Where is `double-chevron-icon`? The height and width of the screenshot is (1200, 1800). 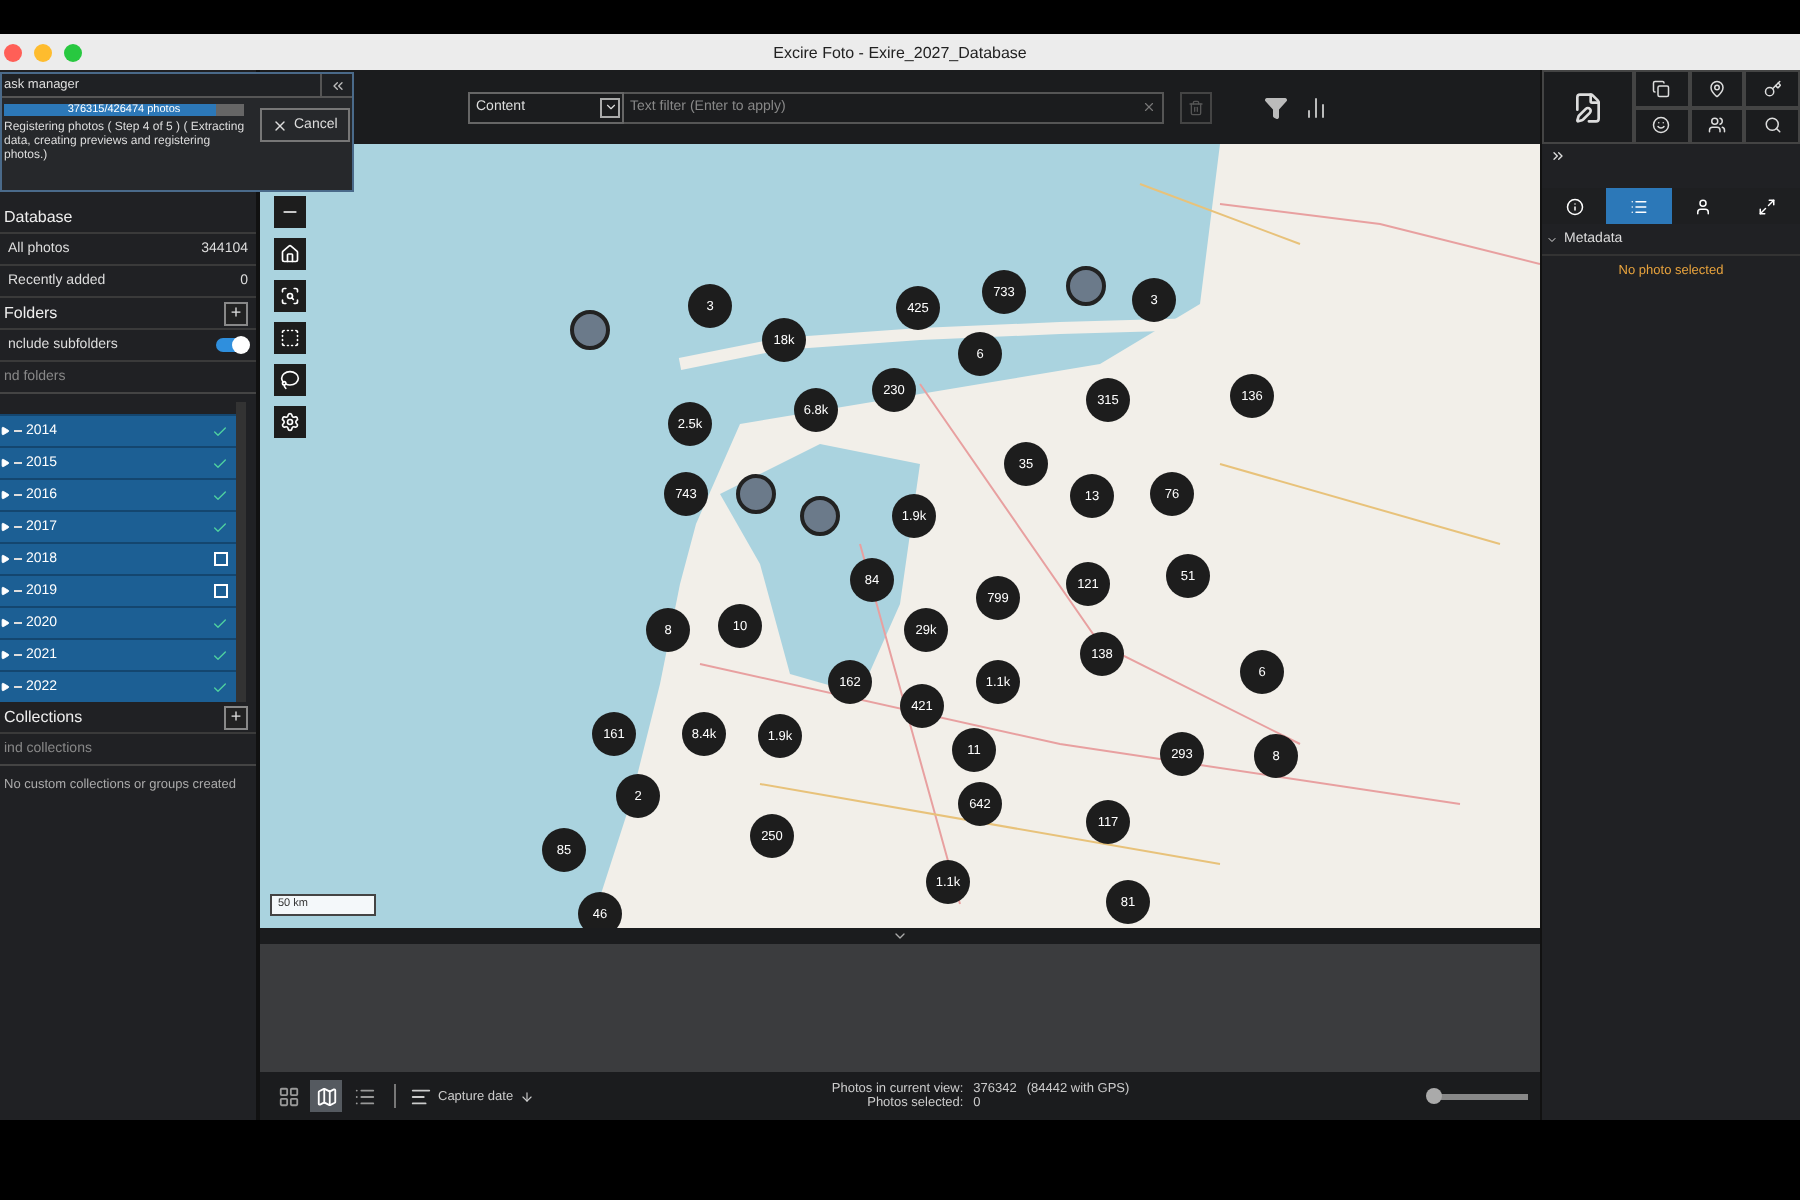
double-chevron-icon is located at coordinates (337, 85).